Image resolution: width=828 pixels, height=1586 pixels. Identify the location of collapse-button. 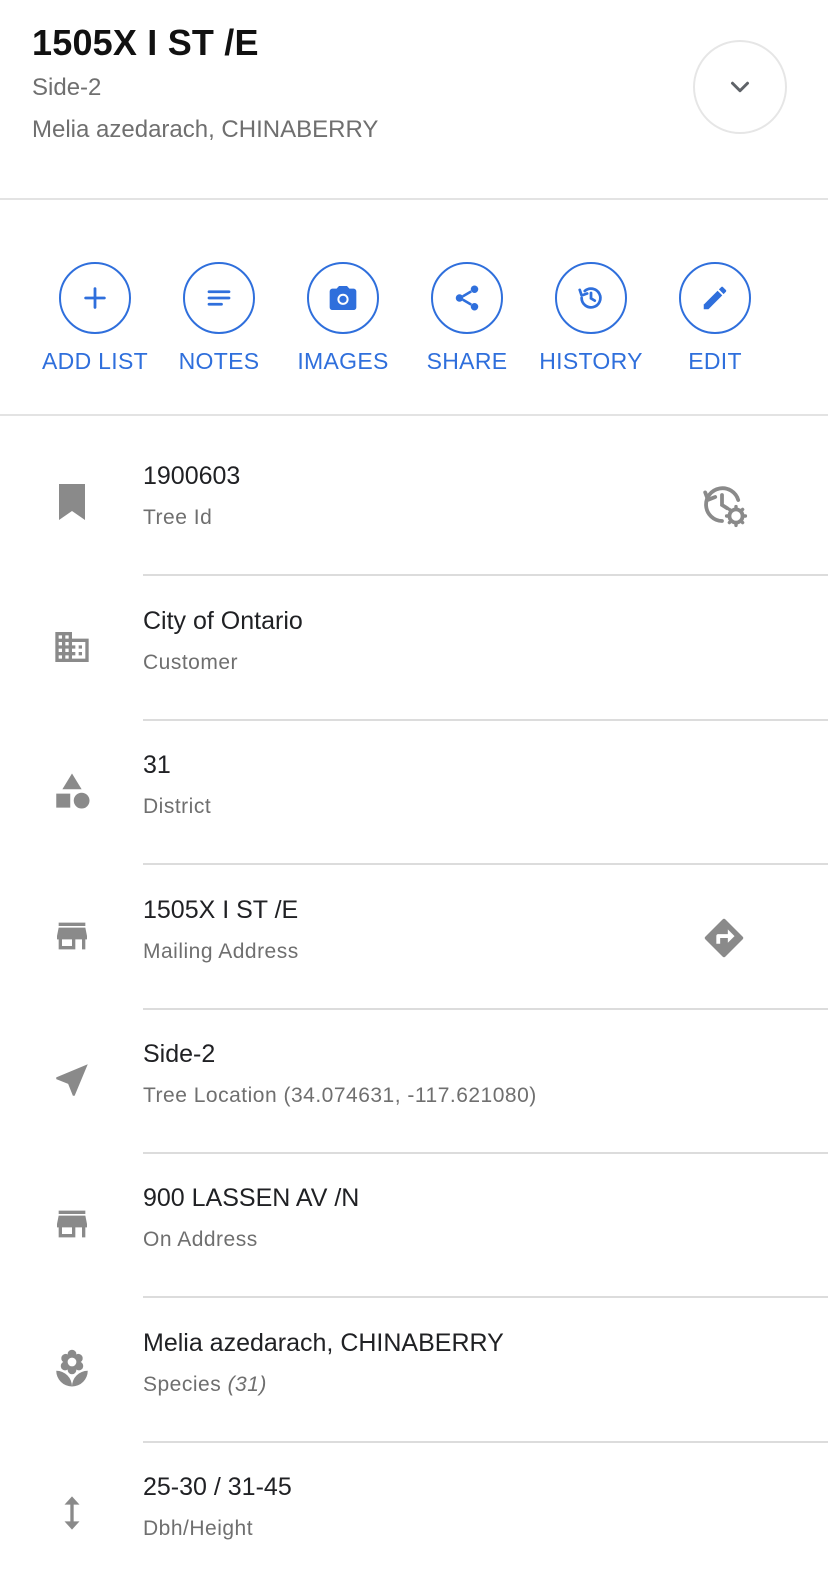
(740, 87).